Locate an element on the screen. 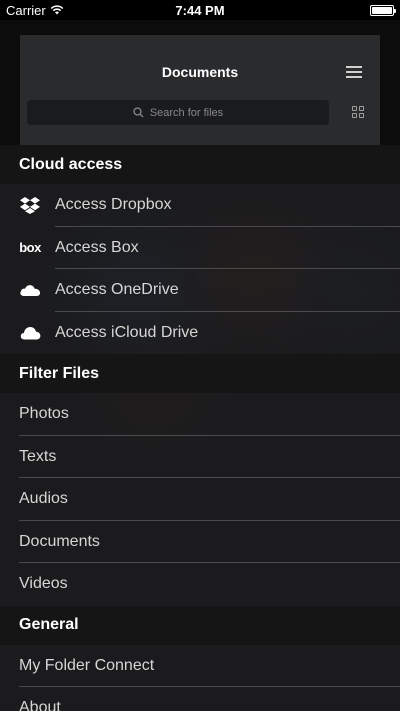 Image resolution: width=400 pixels, height=711 pixels. menu-item-label: Access Box is located at coordinates (97, 247).